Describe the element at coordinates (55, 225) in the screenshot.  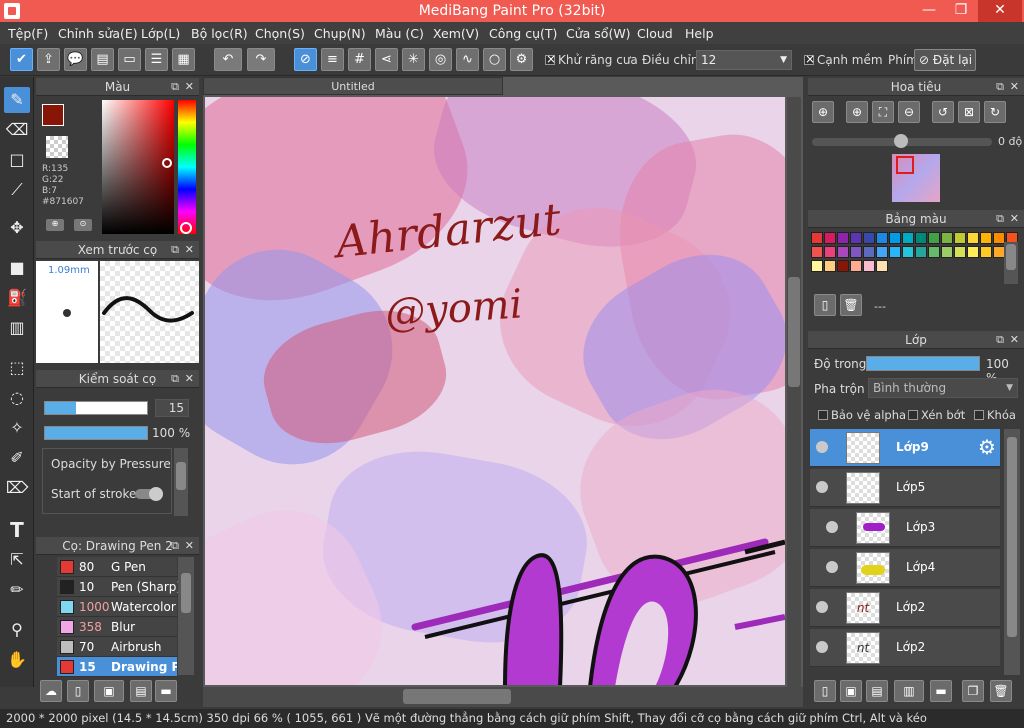
I see `palette-add-icon: ⊕` at that location.